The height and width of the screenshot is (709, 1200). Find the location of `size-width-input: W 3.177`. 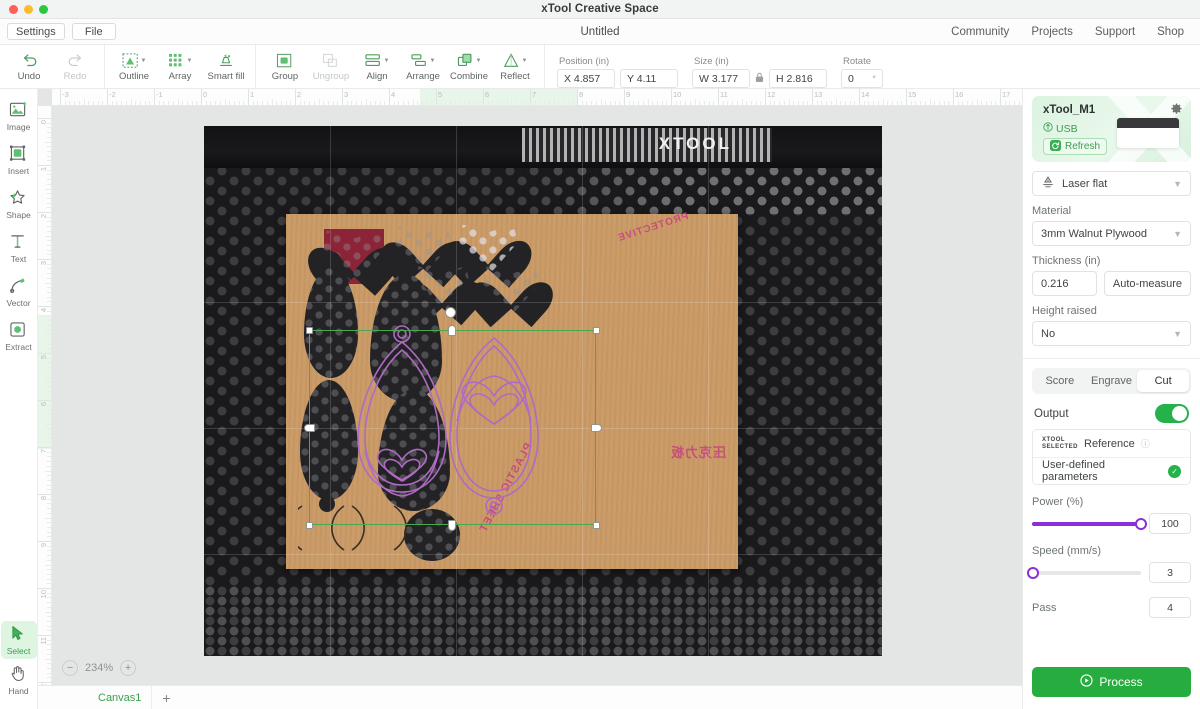

size-width-input: W 3.177 is located at coordinates (721, 78).